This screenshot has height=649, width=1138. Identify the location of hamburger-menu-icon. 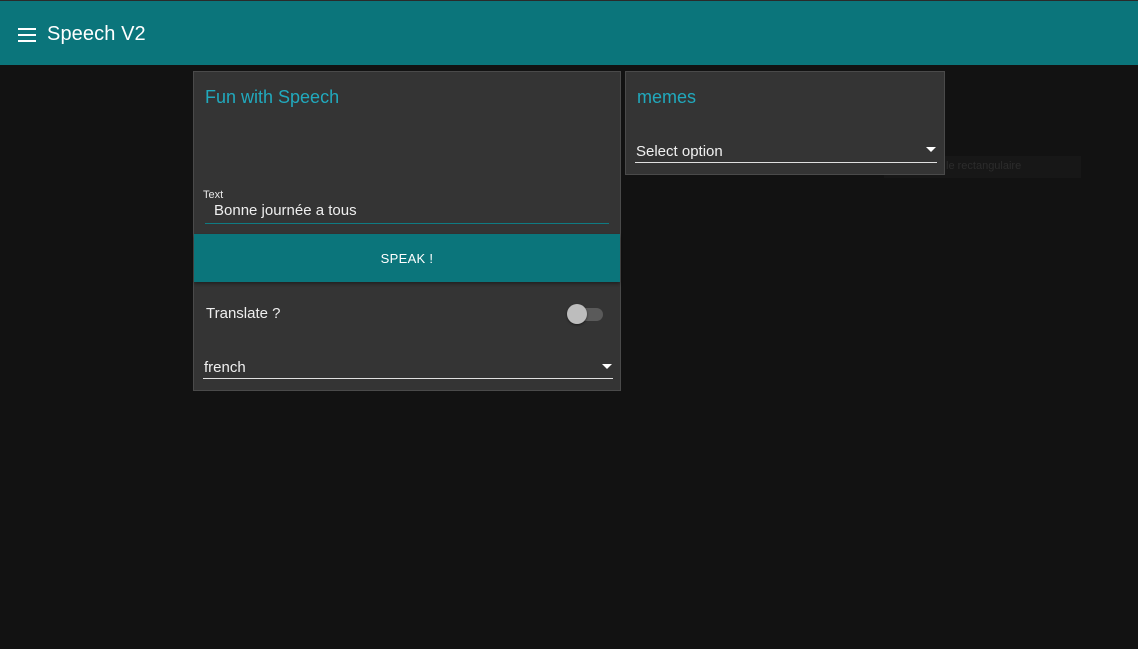
(27, 35).